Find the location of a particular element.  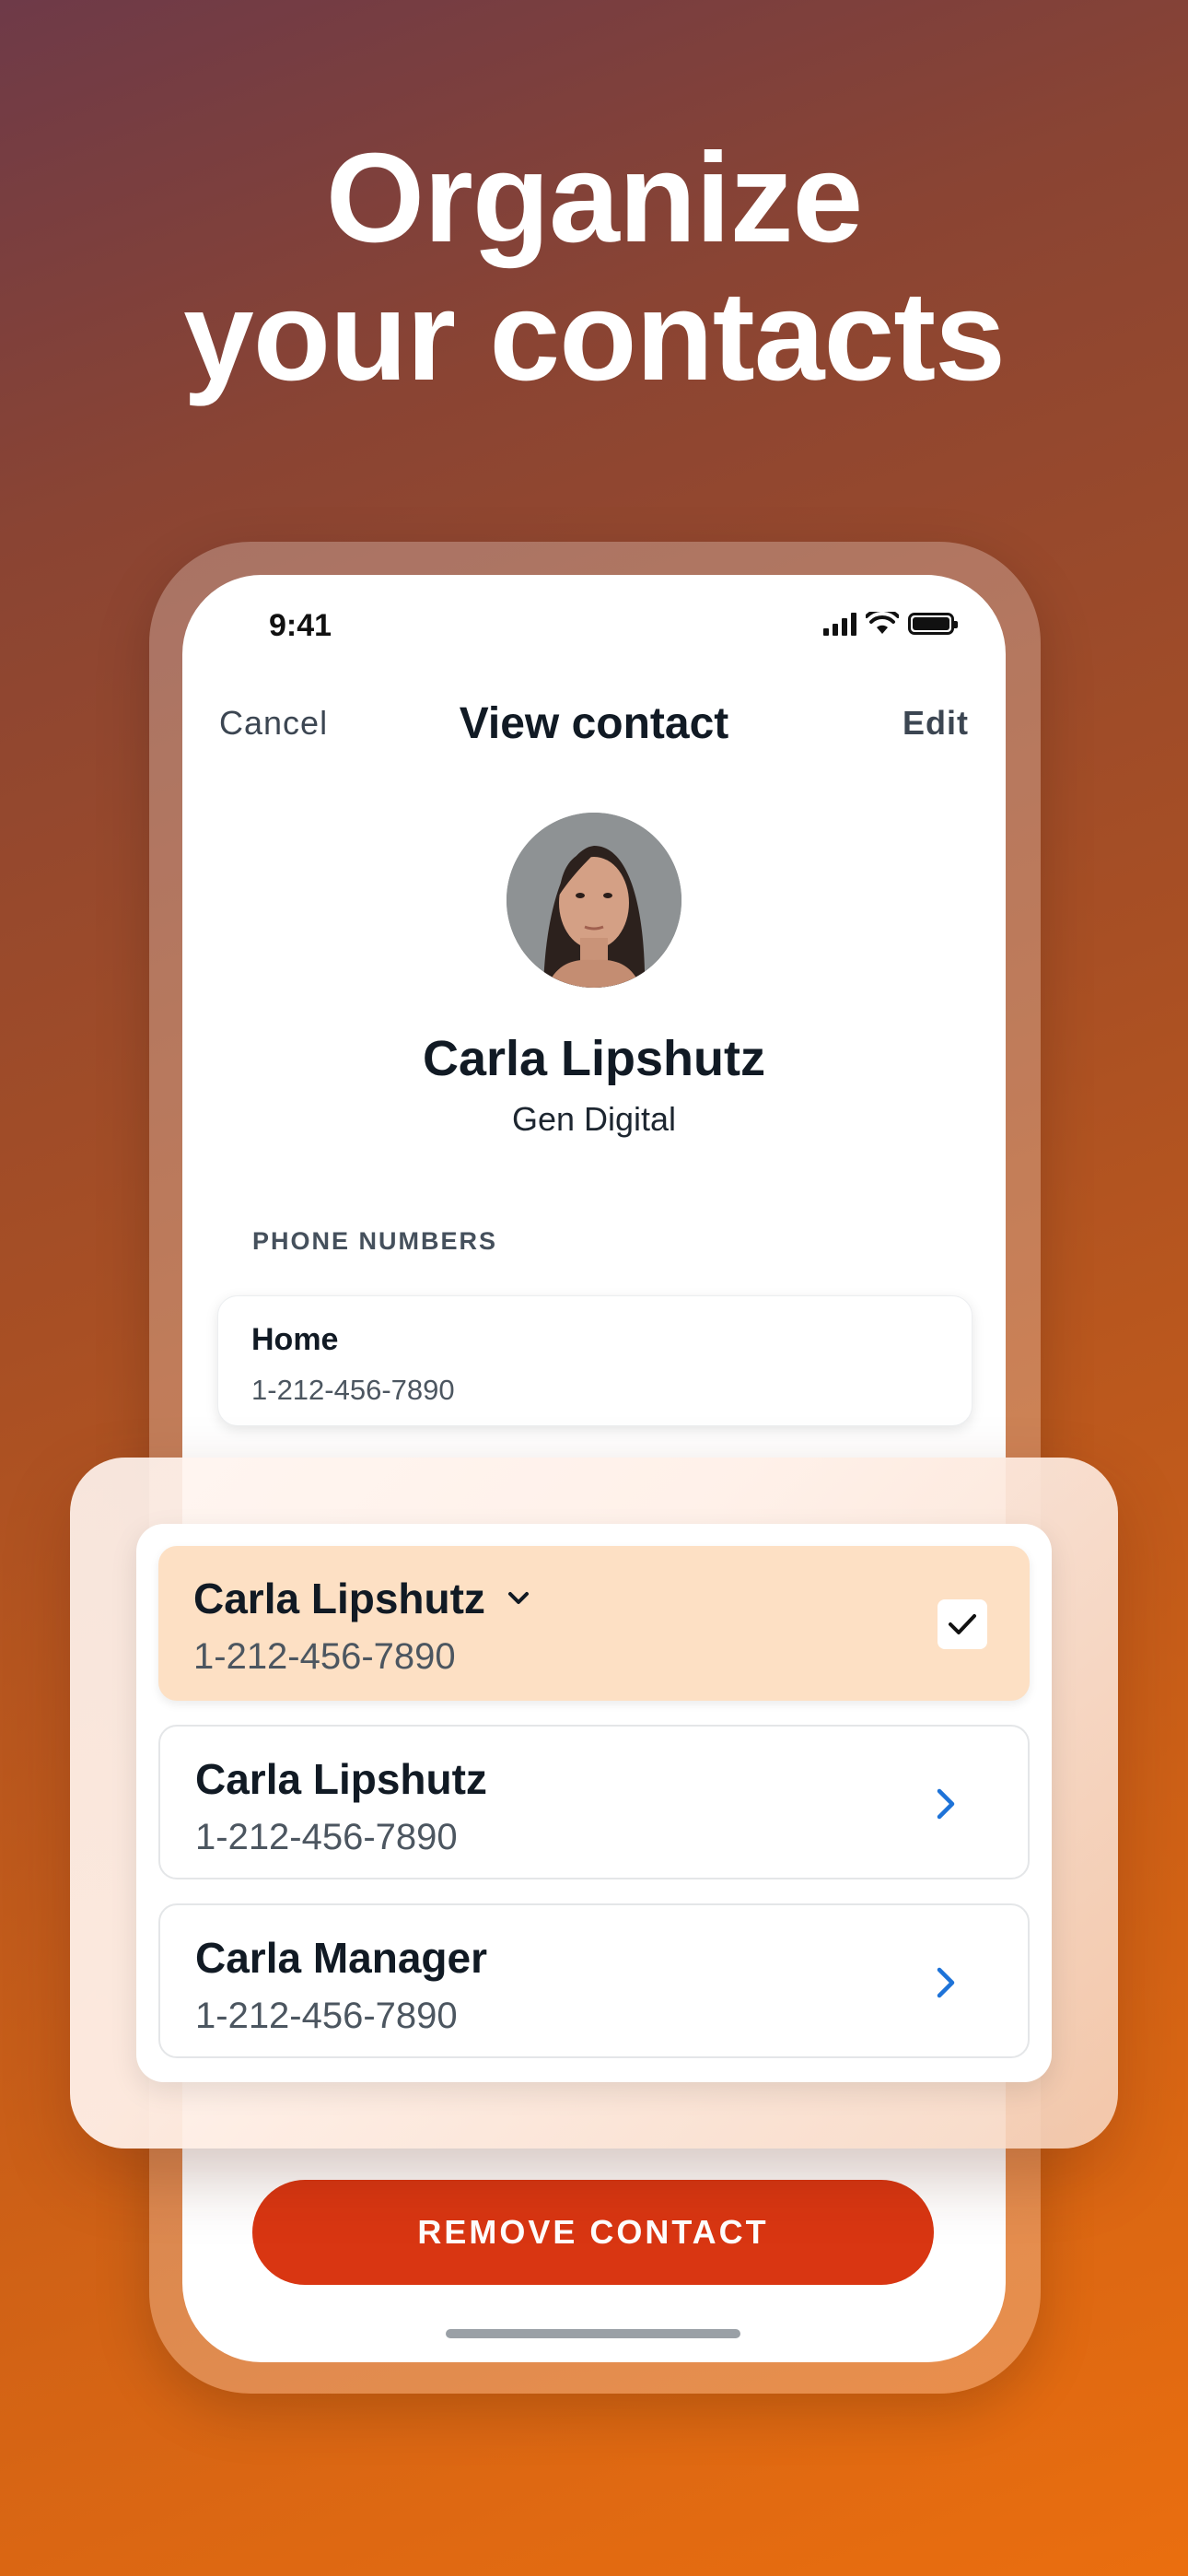

status-icons is located at coordinates (890, 624).